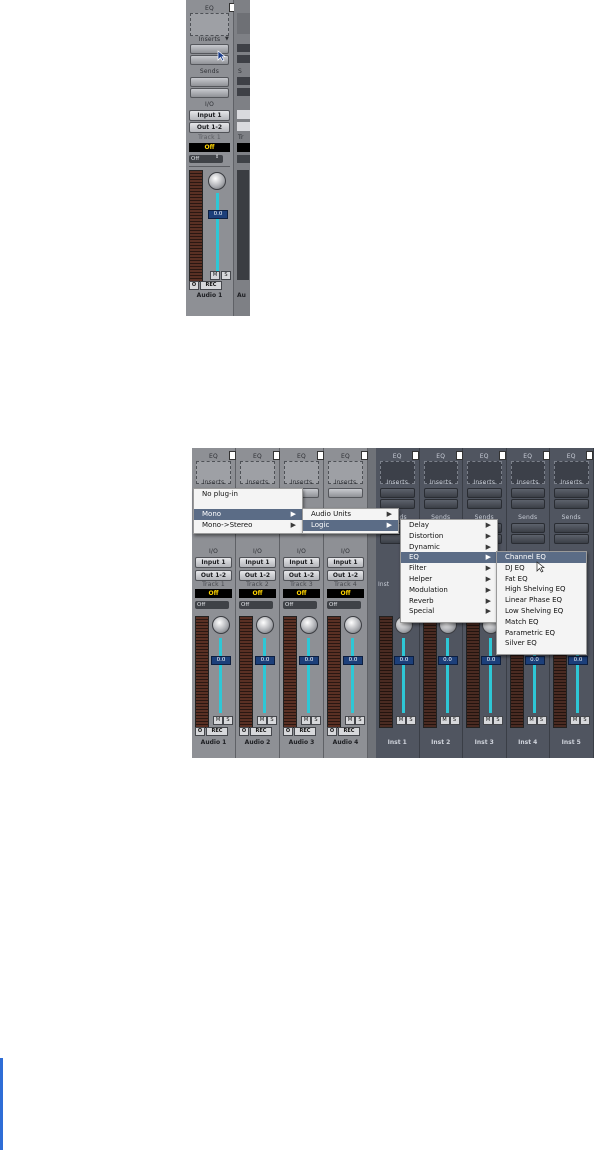  Describe the element at coordinates (449, 579) in the screenshot. I see `menu-item: Helper ▶` at that location.